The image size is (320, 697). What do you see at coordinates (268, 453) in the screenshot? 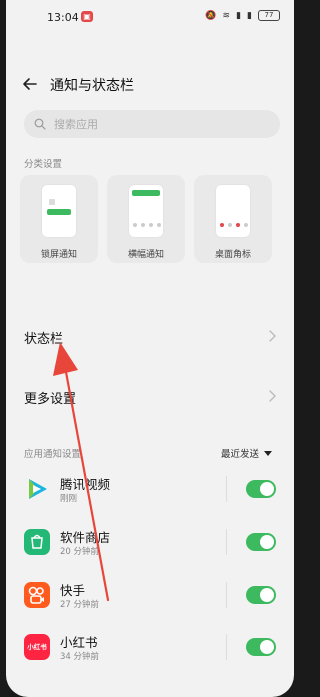
I see `dropdown-triangle-icon` at bounding box center [268, 453].